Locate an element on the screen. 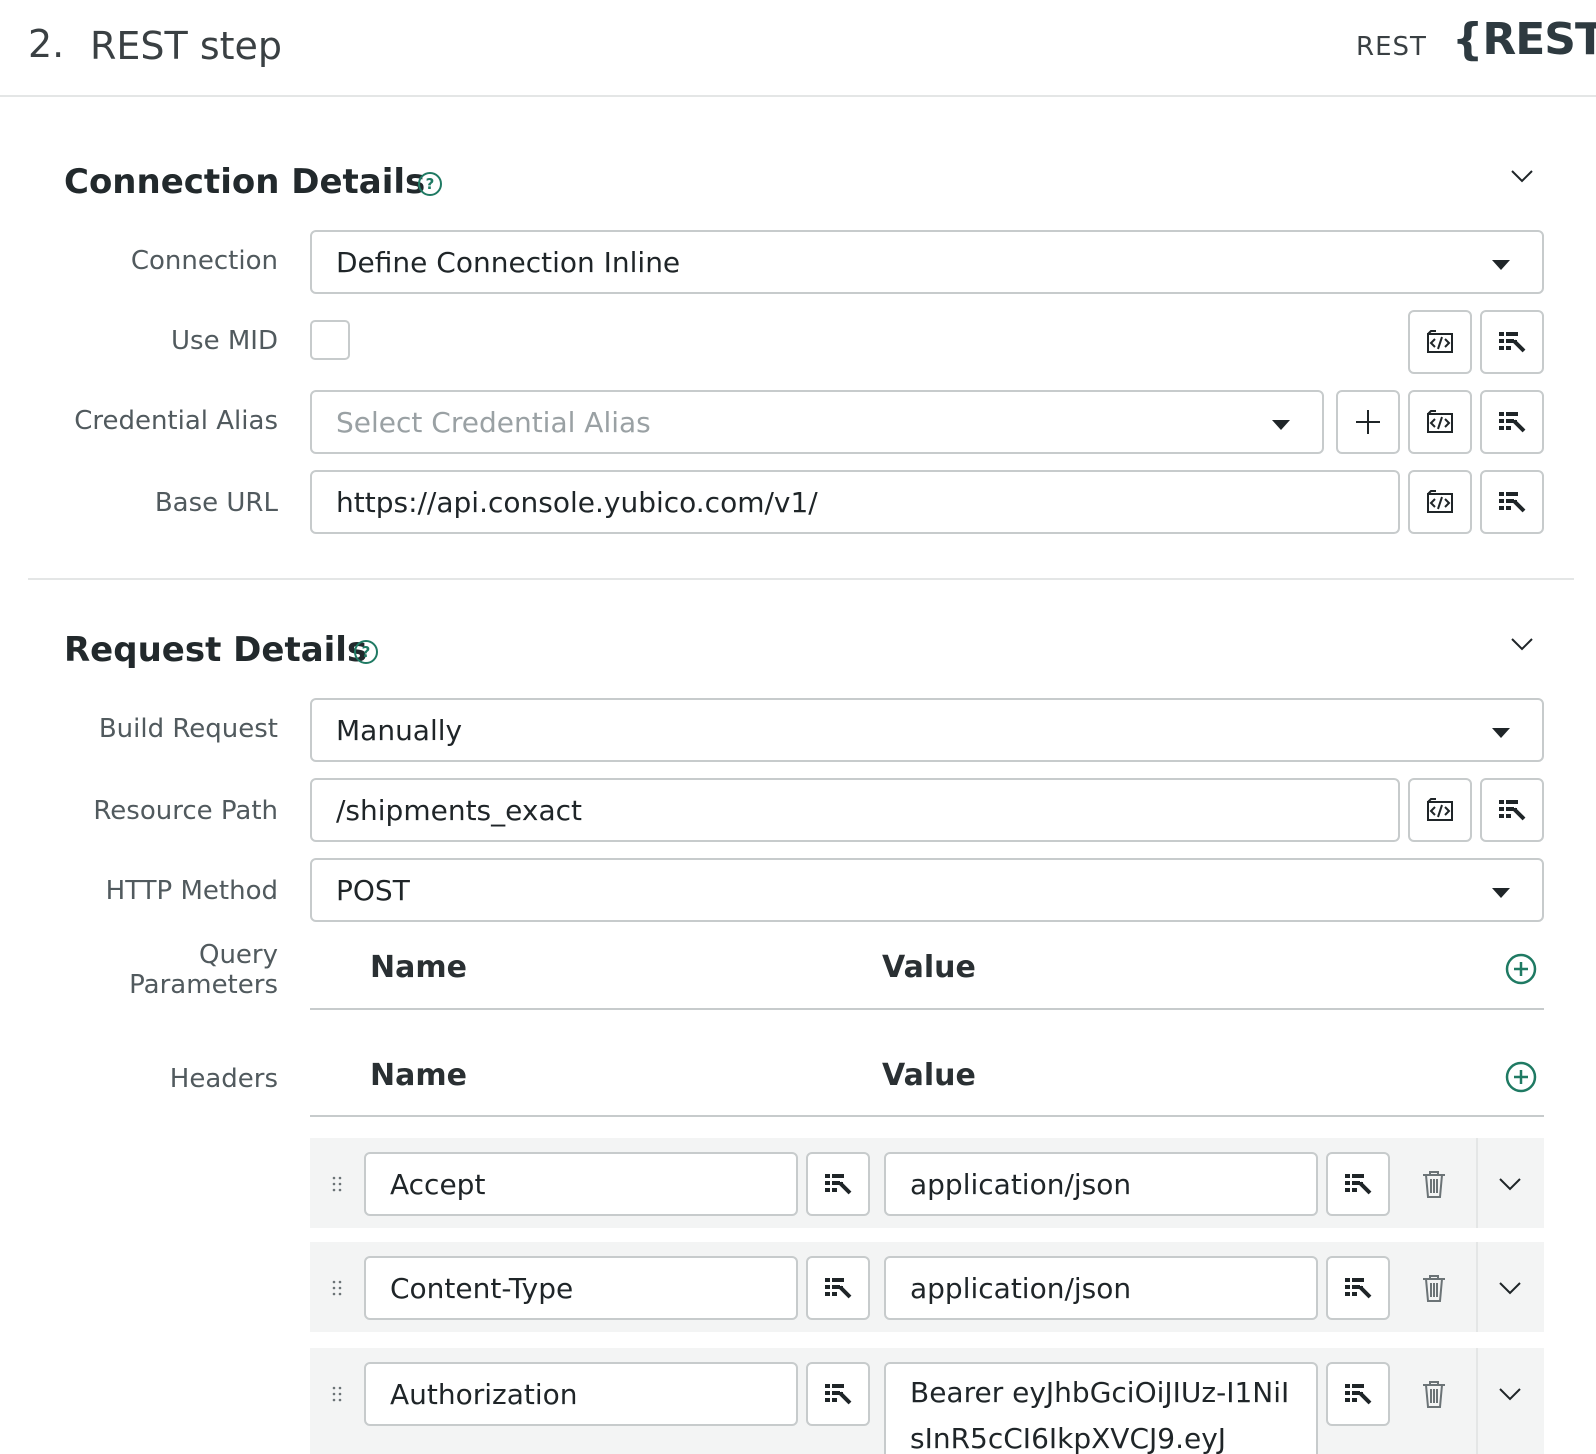  build-request-label: Build Request is located at coordinates (188, 729).